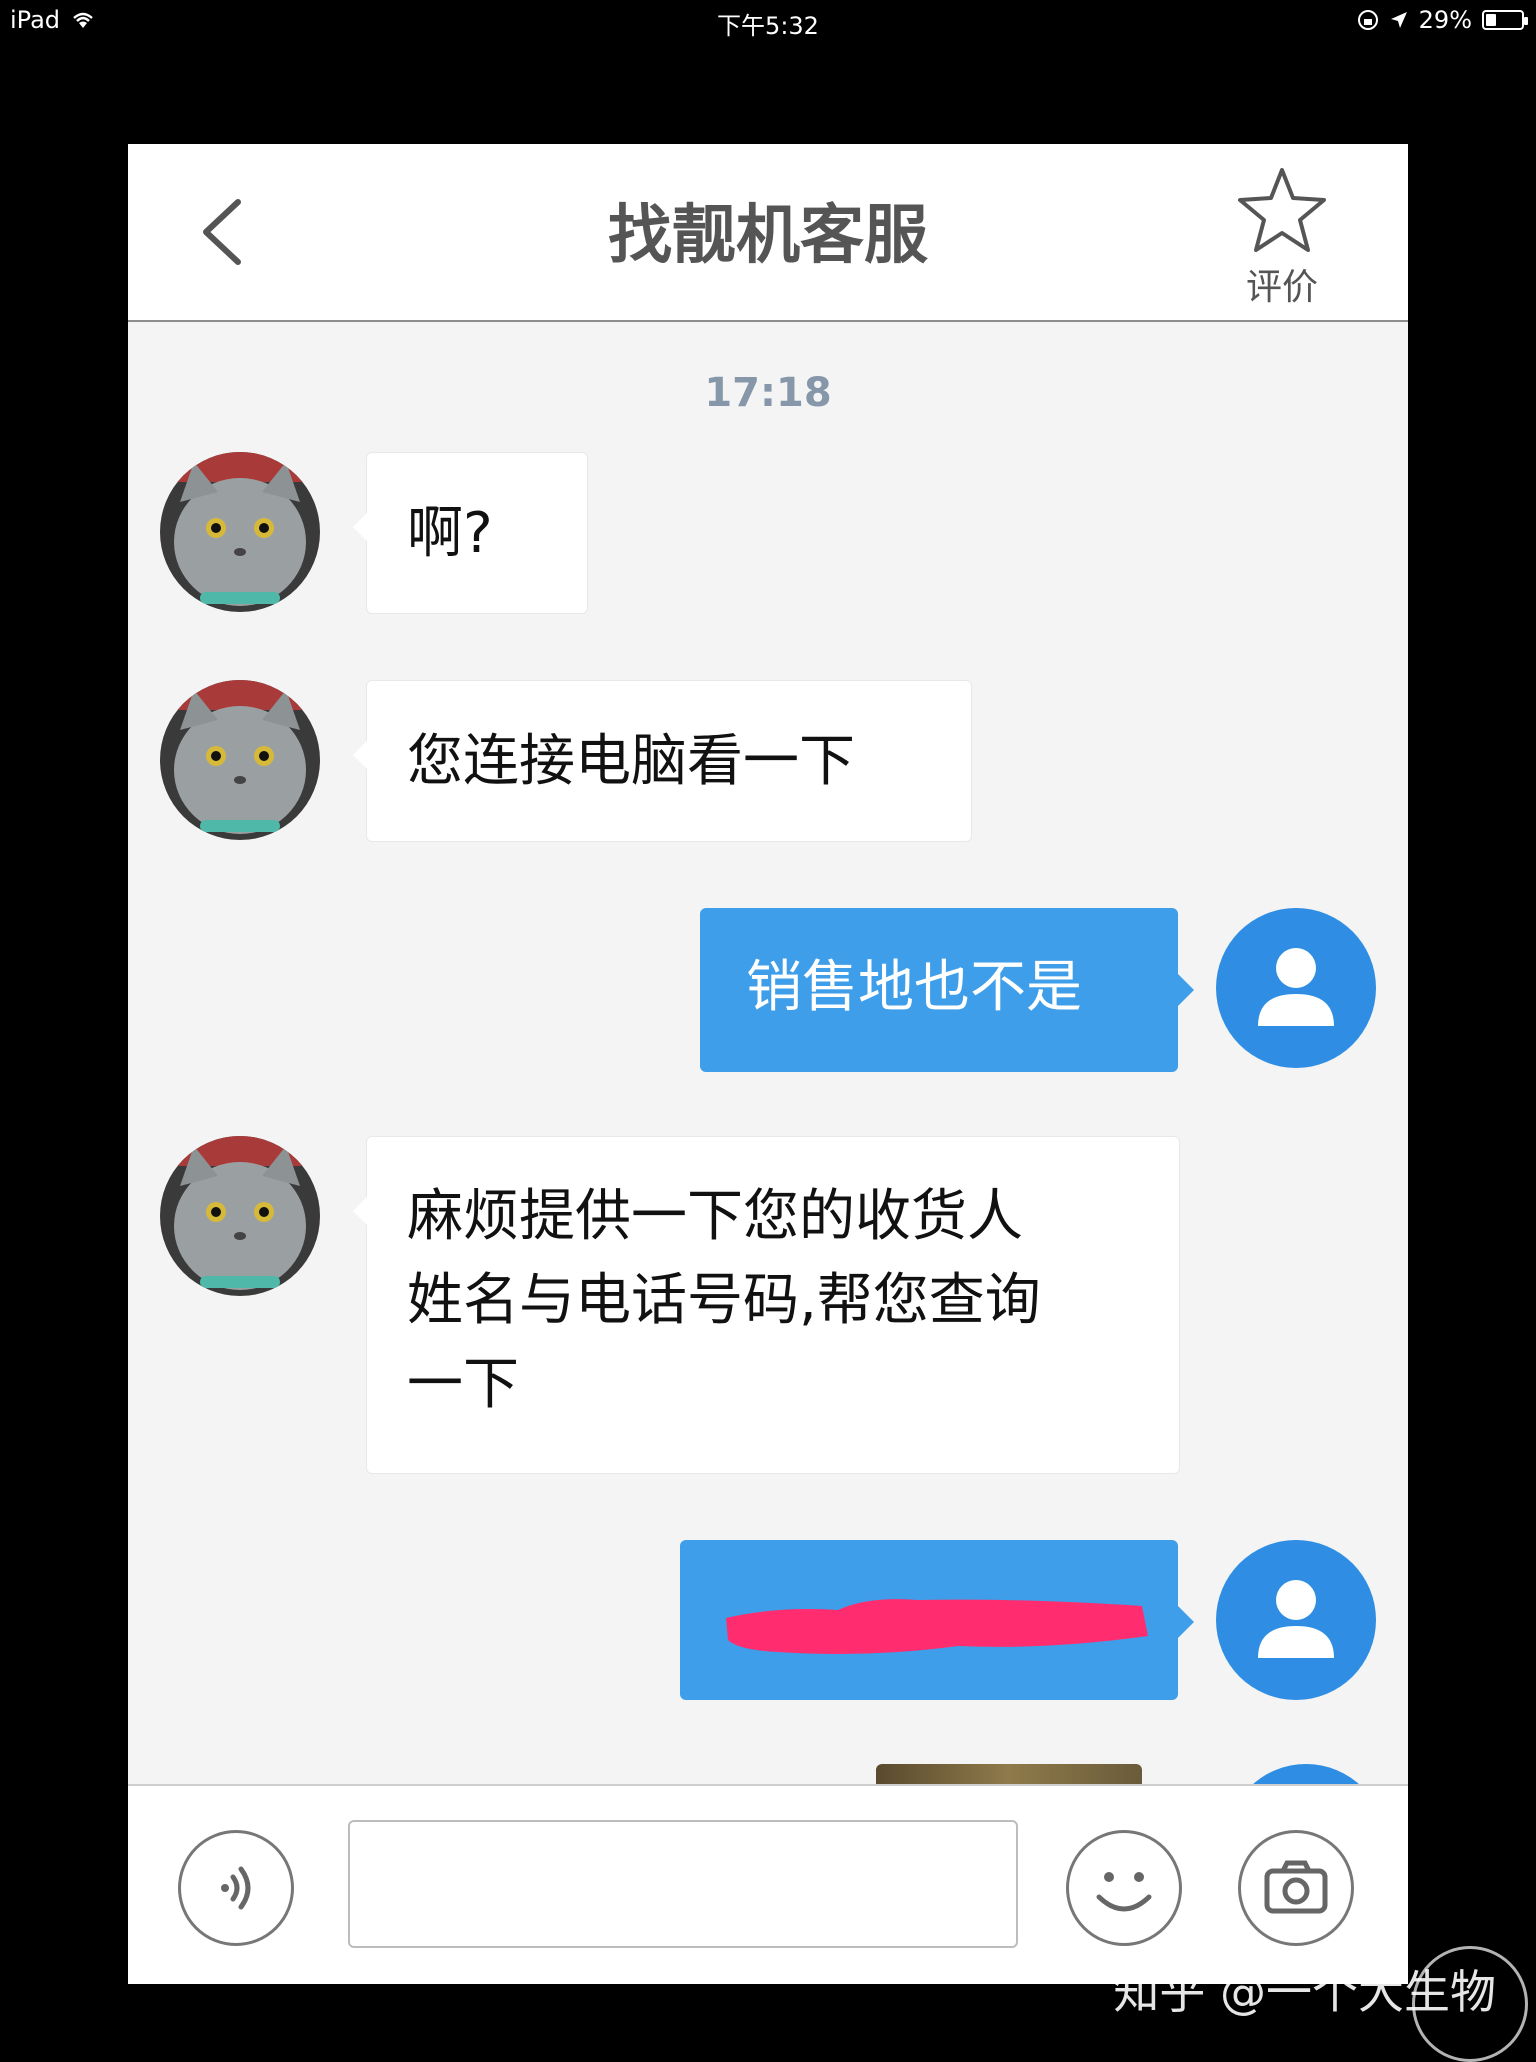 The width and height of the screenshot is (1536, 2062). I want to click on message-text: 啊?, so click(450, 533).